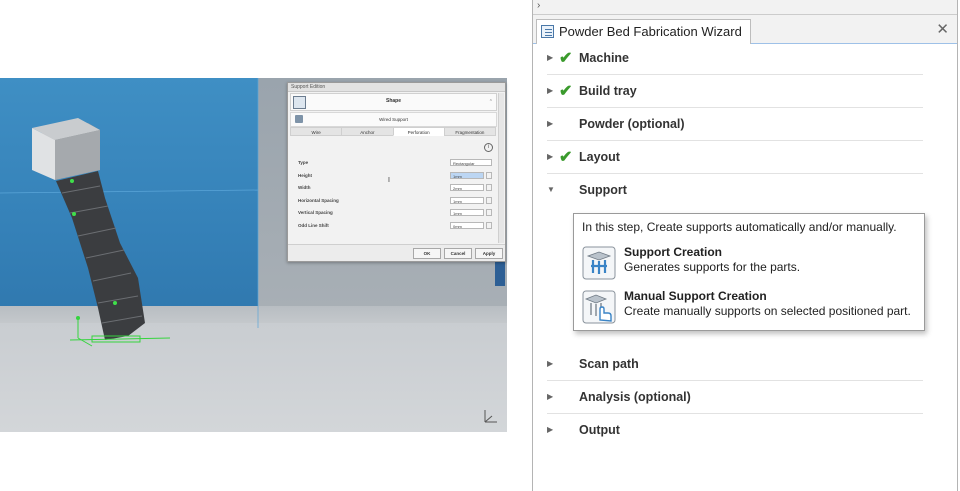 The width and height of the screenshot is (960, 491). What do you see at coordinates (318, 200) in the screenshot?
I see `horizontal-spacing-label: Horizontal Spacing` at bounding box center [318, 200].